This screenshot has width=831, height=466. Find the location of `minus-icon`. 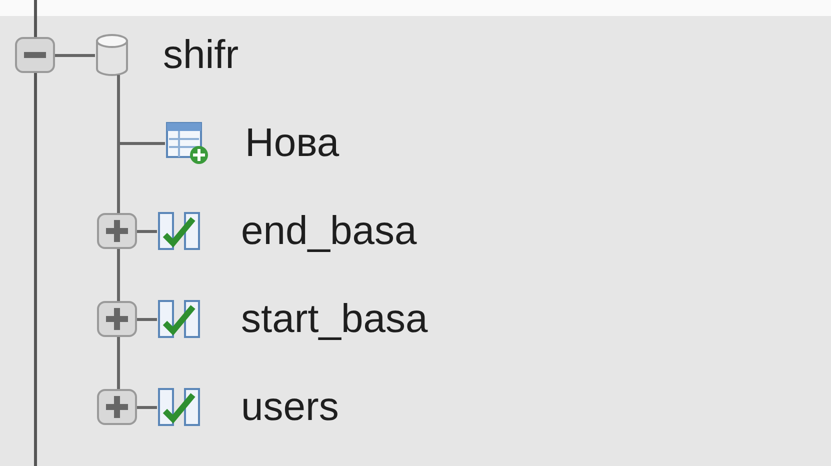

minus-icon is located at coordinates (35, 55).